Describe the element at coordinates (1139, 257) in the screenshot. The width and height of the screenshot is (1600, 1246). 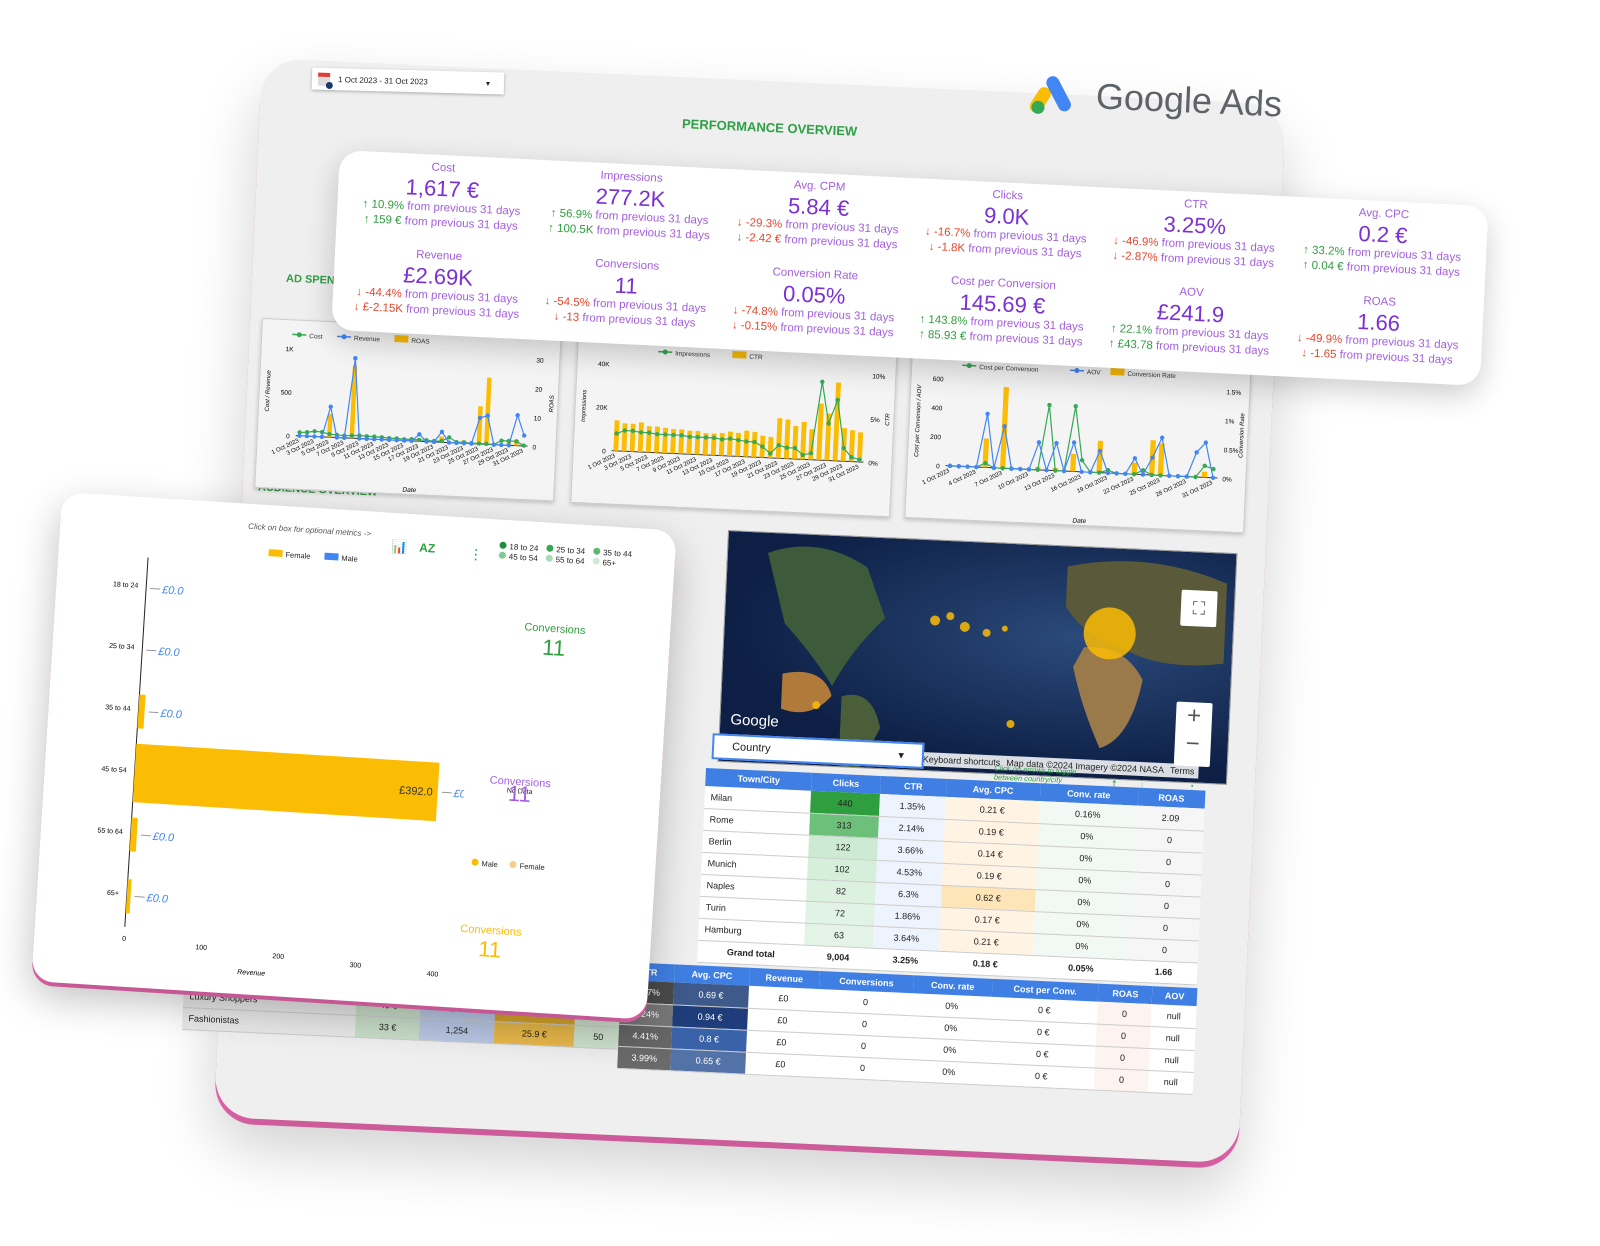
I see `delta-value: -2.87%` at that location.